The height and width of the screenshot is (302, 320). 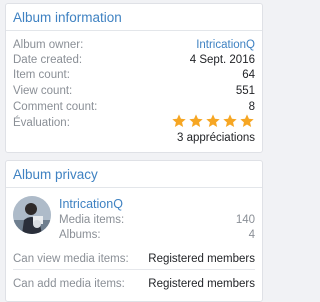 What do you see at coordinates (55, 174) in the screenshot?
I see `album-privacy-title: Album privacy` at bounding box center [55, 174].